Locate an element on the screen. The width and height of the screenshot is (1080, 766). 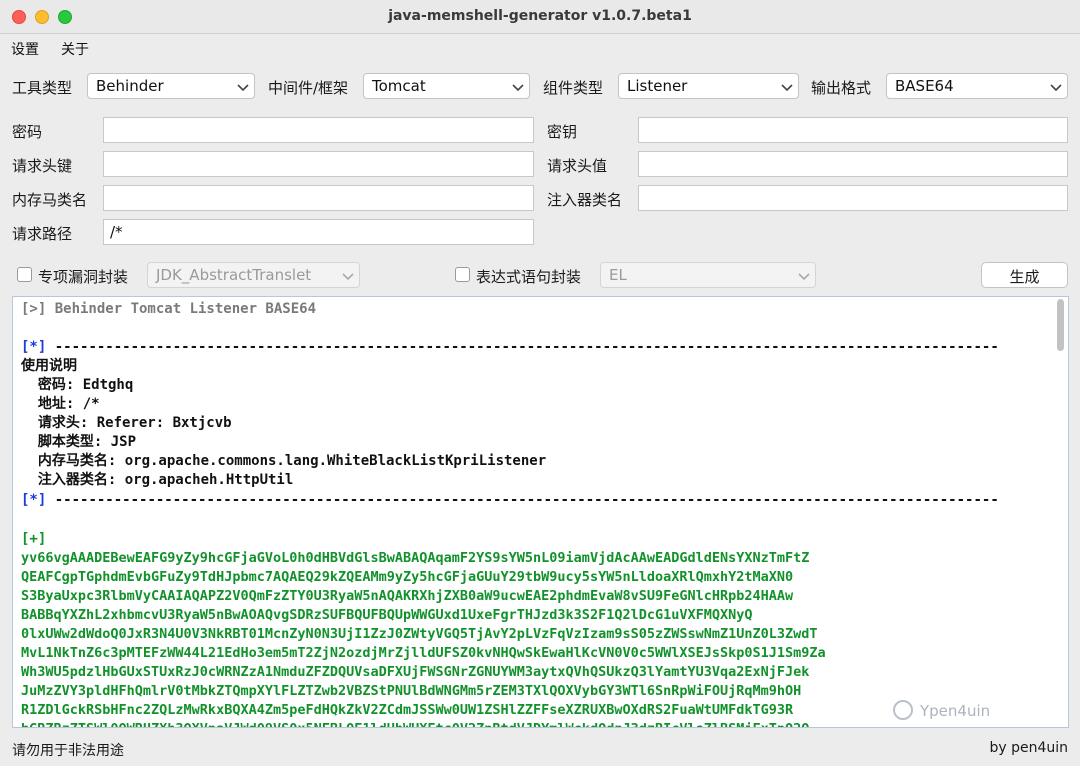
header-key-label: 请求头键 is located at coordinates (42, 166).